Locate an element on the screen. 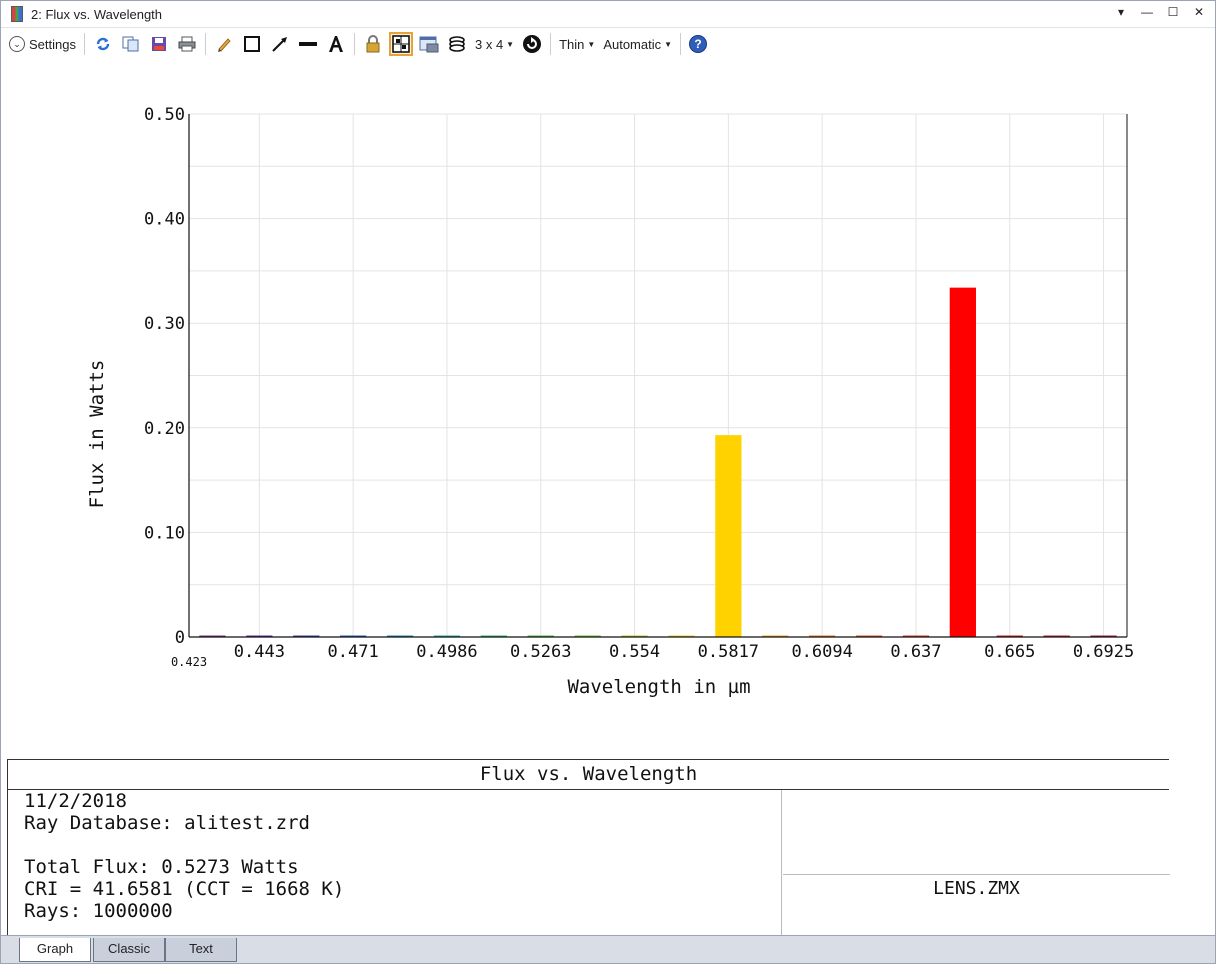 The width and height of the screenshot is (1216, 964). window-icon is located at coordinates (429, 44).